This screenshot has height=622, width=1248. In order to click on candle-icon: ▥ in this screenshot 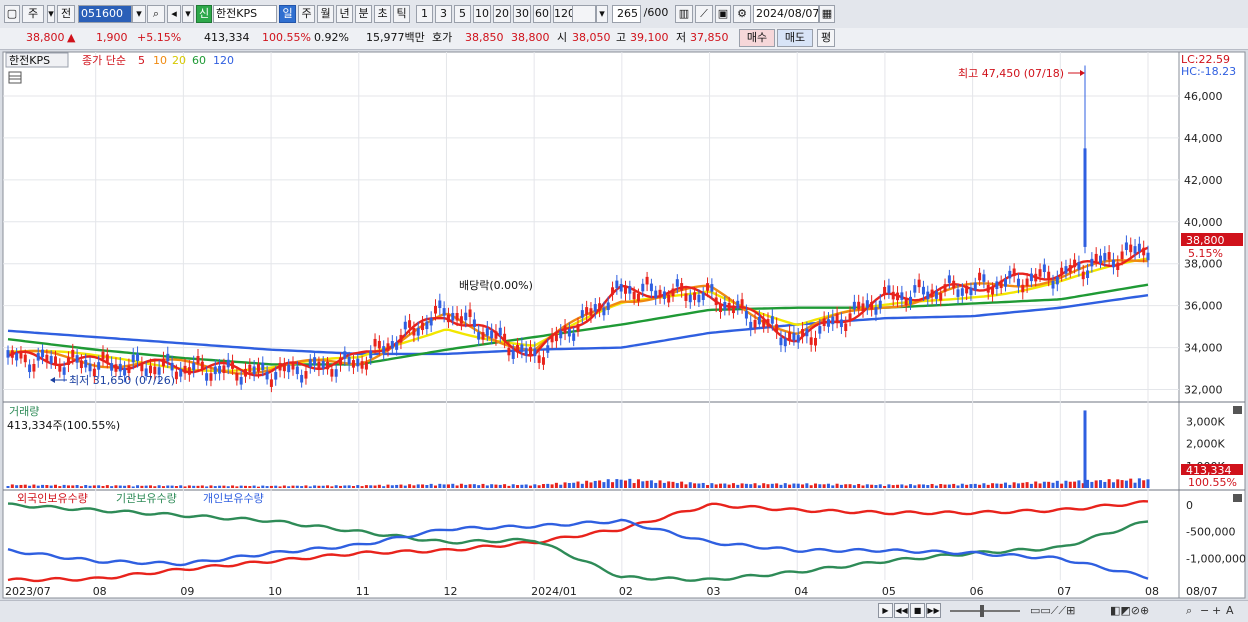, I will do `click(684, 14)`.